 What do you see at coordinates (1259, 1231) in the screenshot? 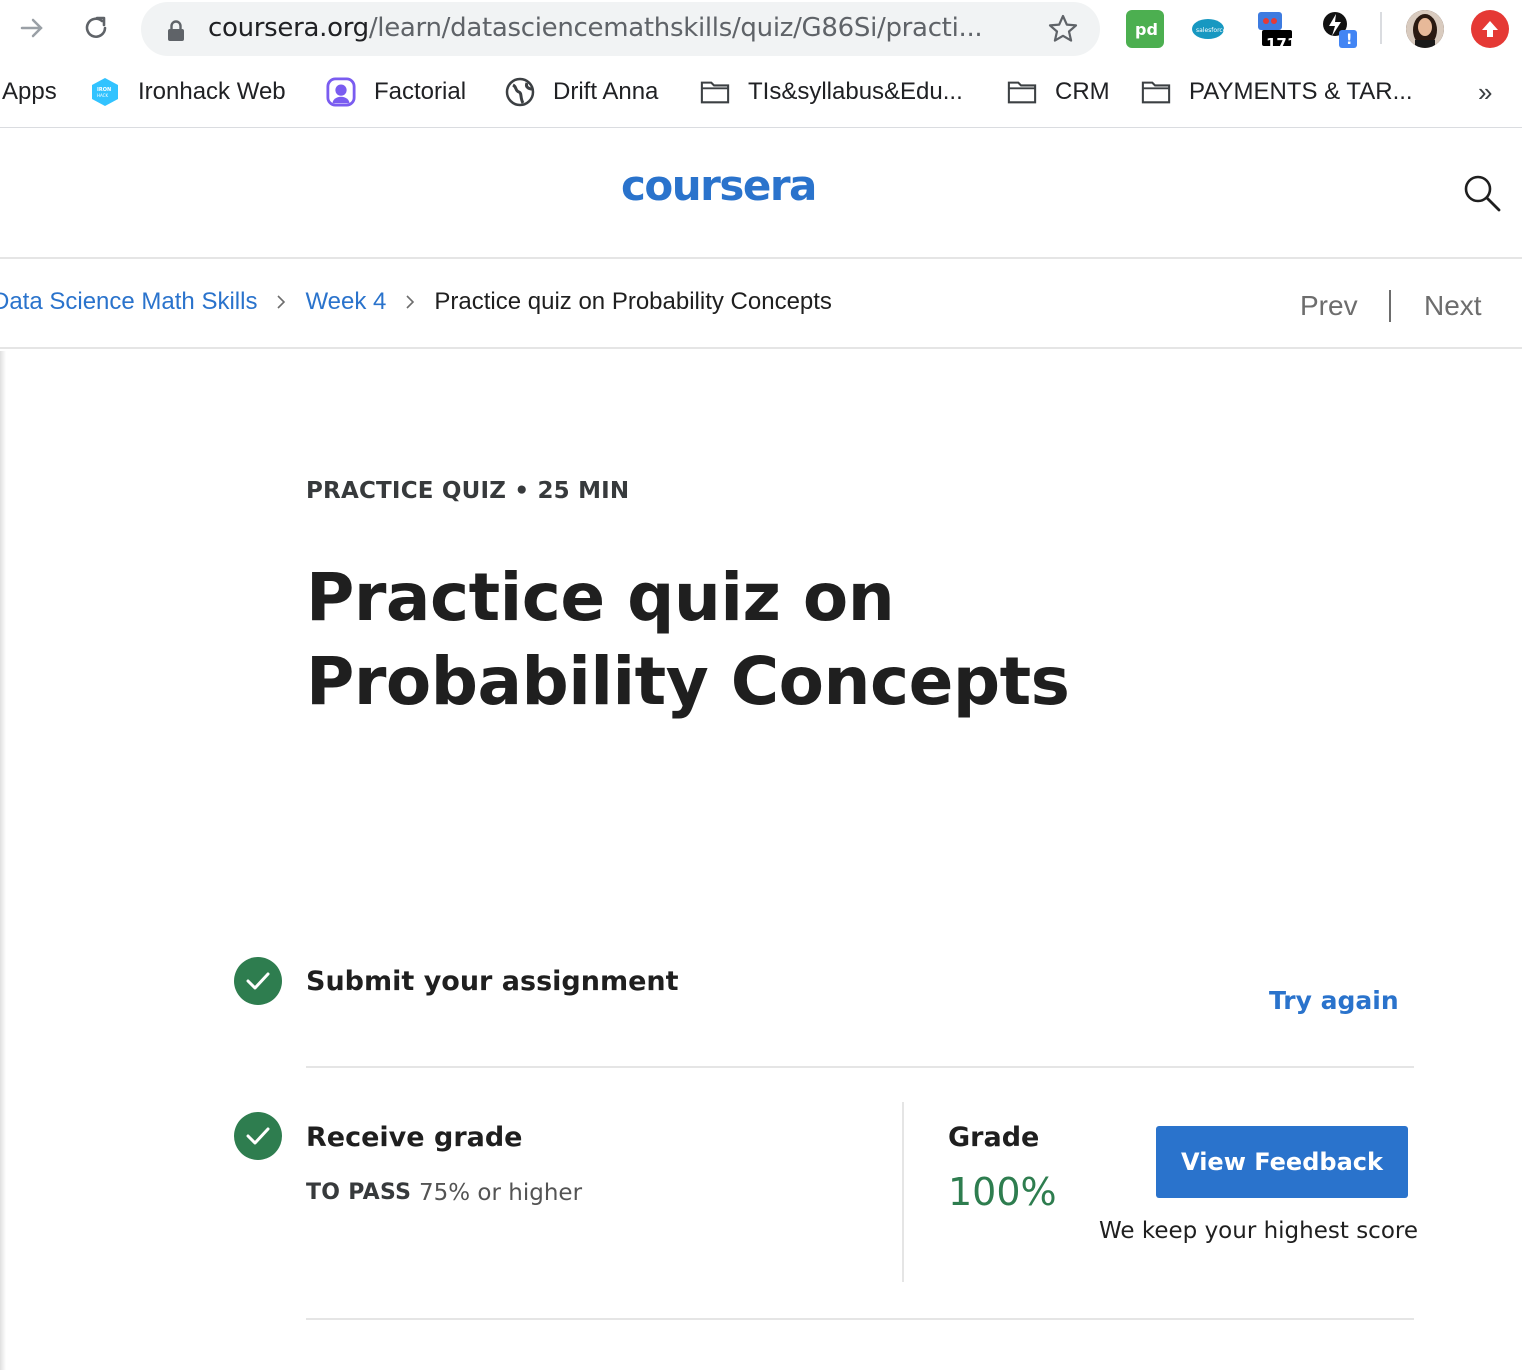
I see `highest-score-note: We keep your highest score` at bounding box center [1259, 1231].